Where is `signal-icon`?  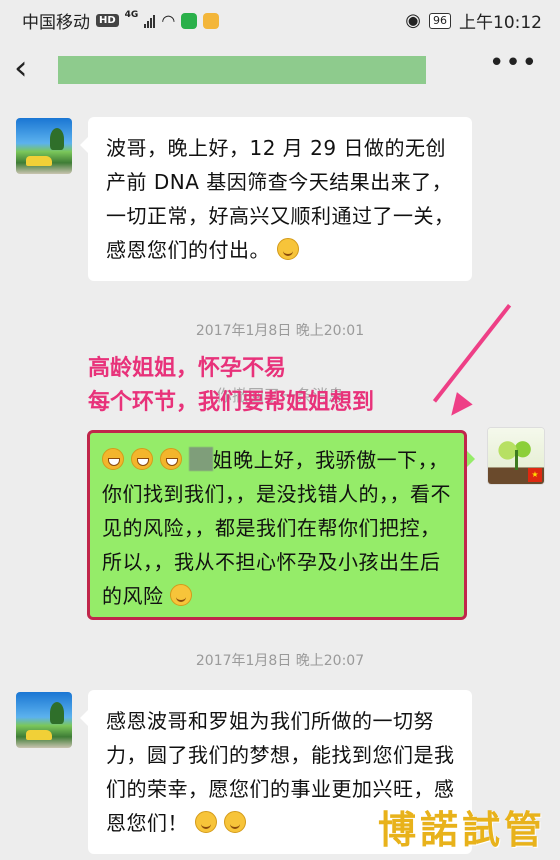 signal-icon is located at coordinates (150, 21).